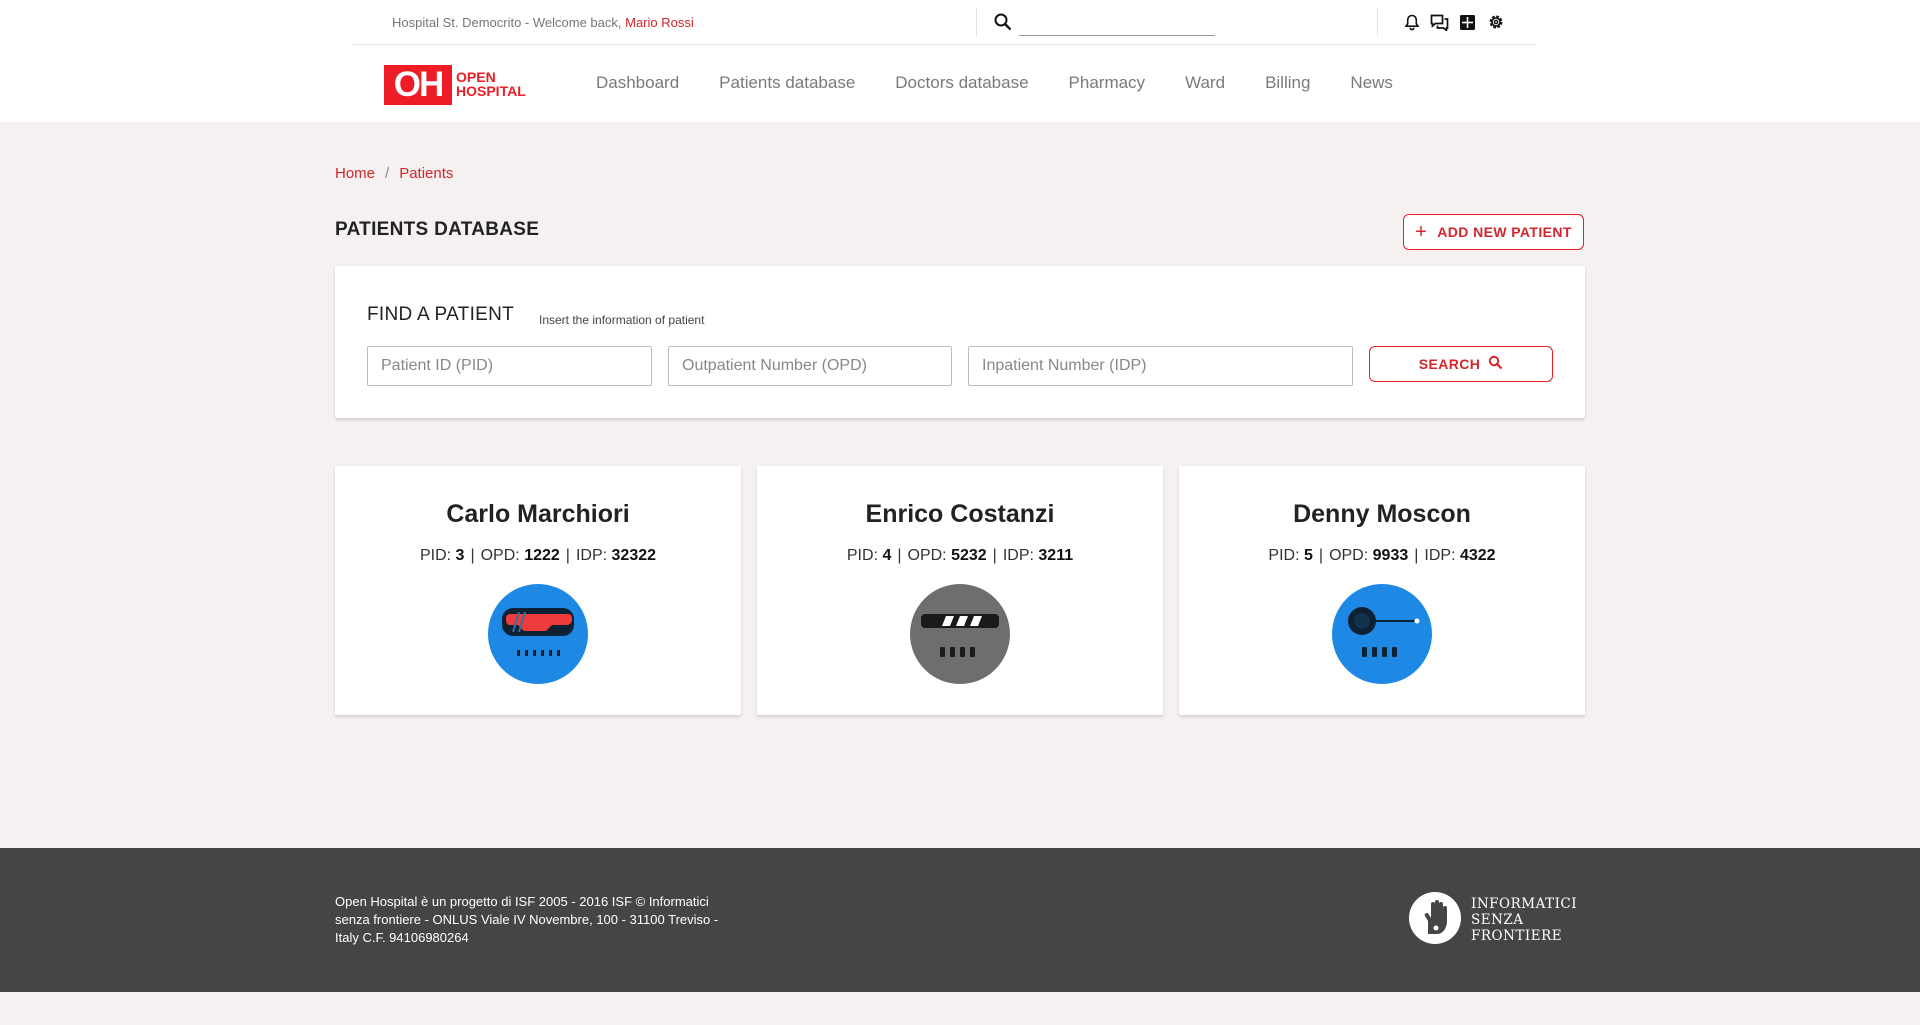 The width and height of the screenshot is (1920, 1025). What do you see at coordinates (1495, 22) in the screenshot?
I see `gear-icon` at bounding box center [1495, 22].